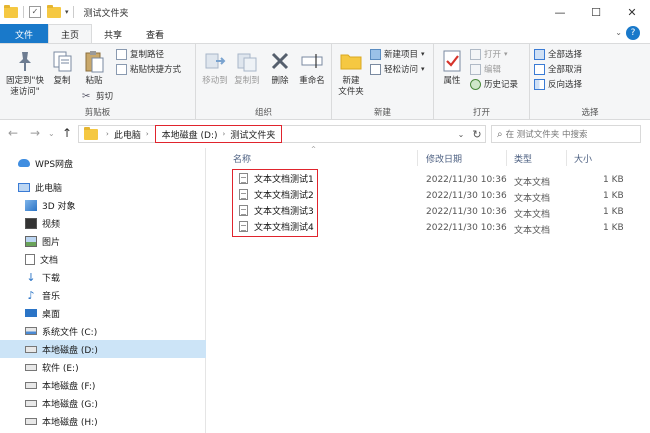 The height and width of the screenshot is (433, 650). Describe the element at coordinates (62, 67) in the screenshot. I see `copy-button: 复制` at that location.